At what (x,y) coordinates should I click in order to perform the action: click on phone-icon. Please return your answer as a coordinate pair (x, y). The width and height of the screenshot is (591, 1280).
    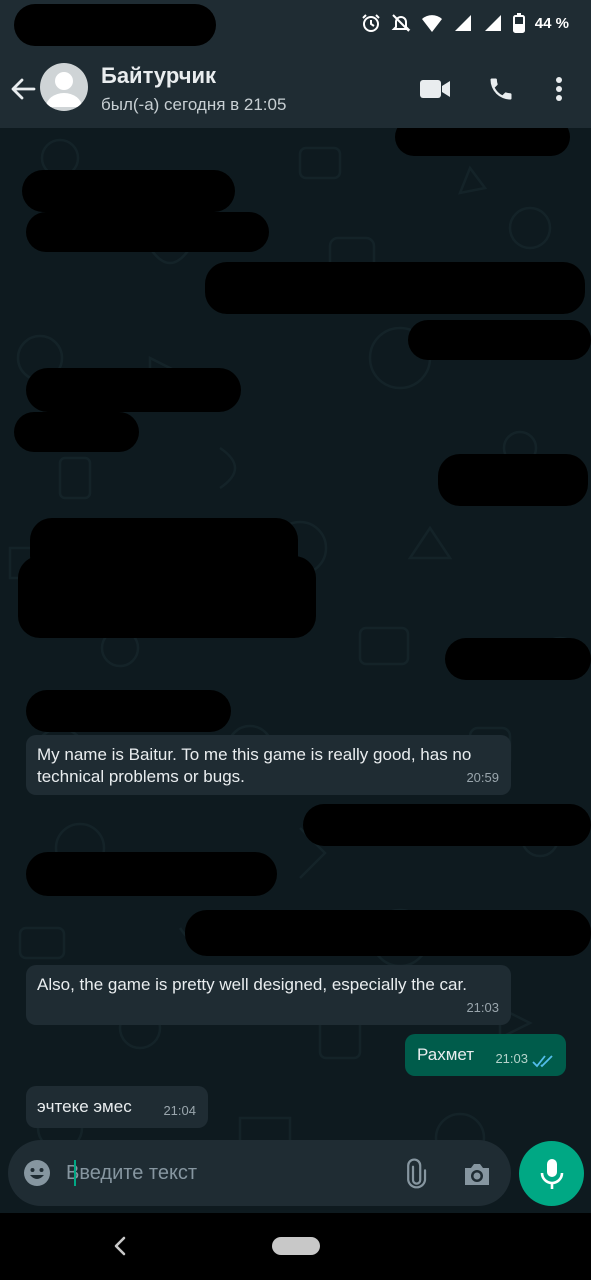
    Looking at the image, I should click on (501, 89).